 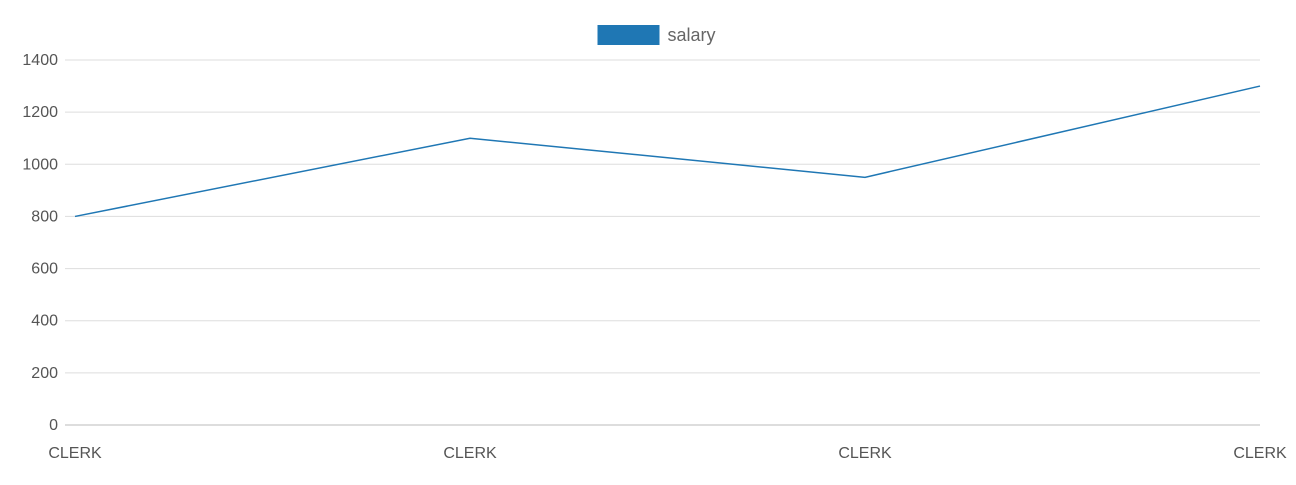 What do you see at coordinates (44, 321) in the screenshot?
I see `y-tick-label: 400` at bounding box center [44, 321].